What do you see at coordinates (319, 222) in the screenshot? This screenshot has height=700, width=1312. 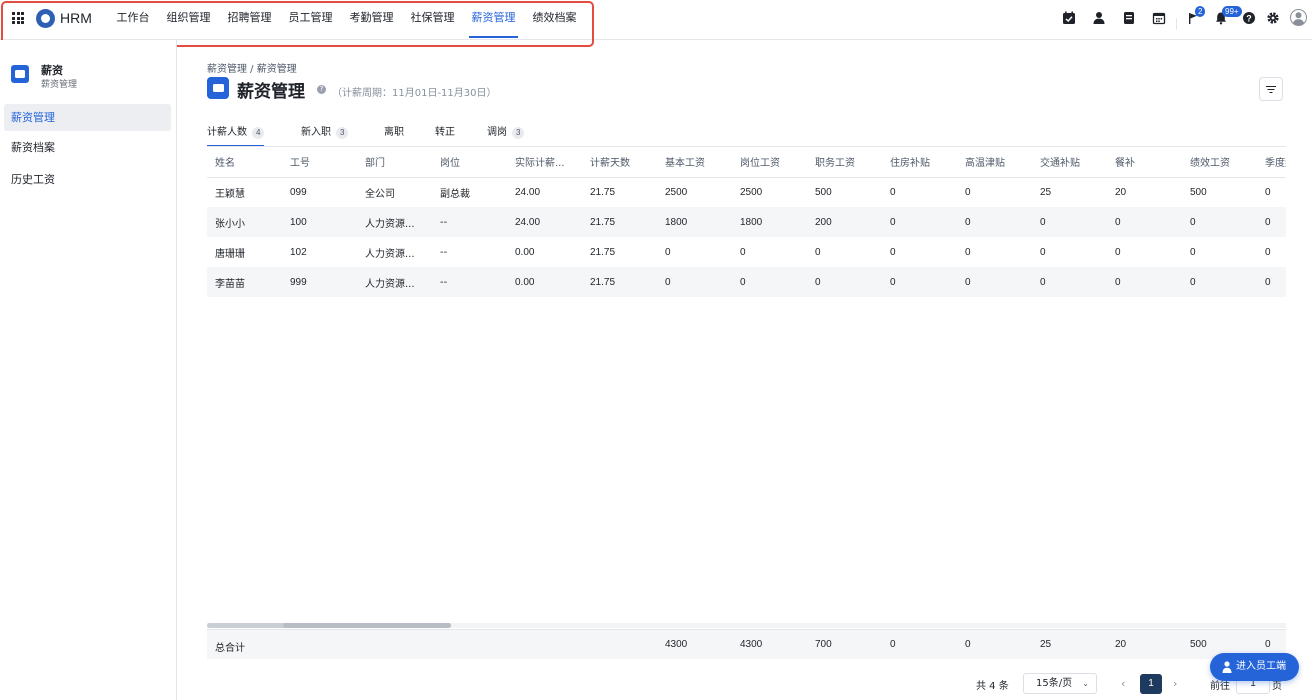 I see `cell-employee-id: 100` at bounding box center [319, 222].